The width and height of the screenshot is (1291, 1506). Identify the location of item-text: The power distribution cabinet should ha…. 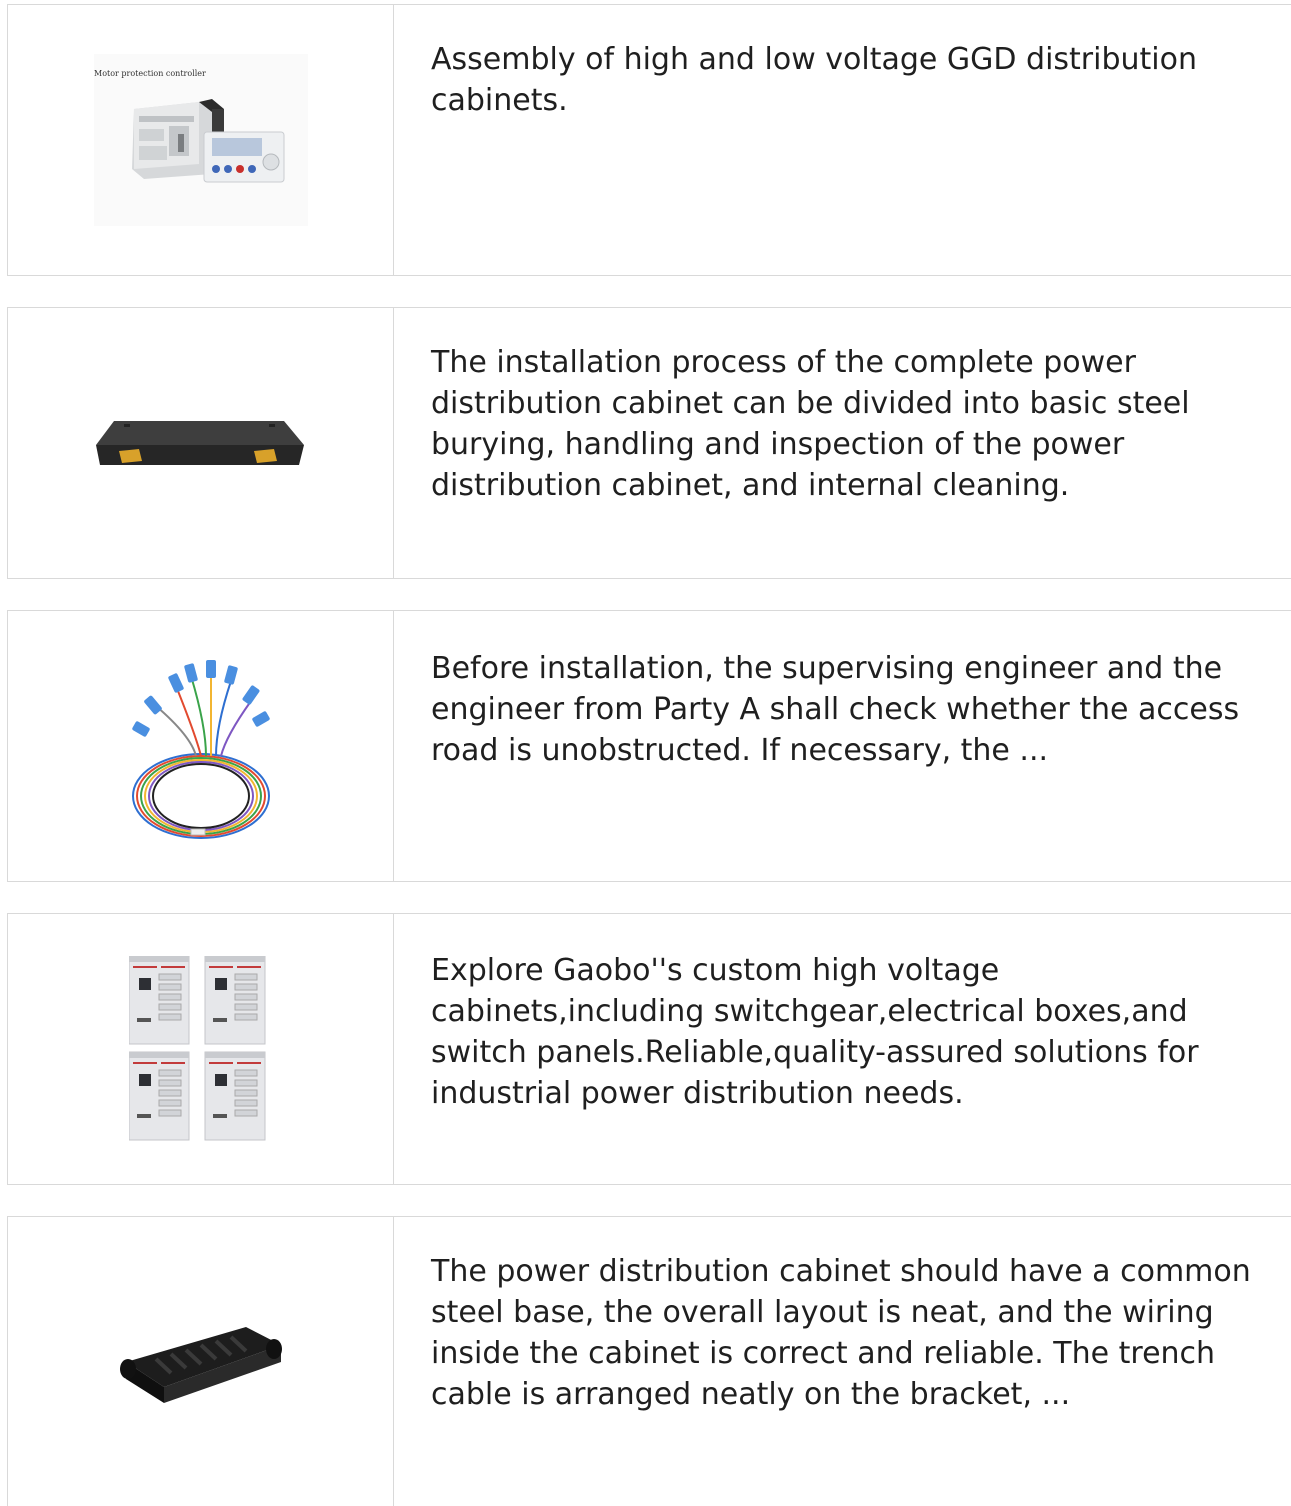
(851, 1333).